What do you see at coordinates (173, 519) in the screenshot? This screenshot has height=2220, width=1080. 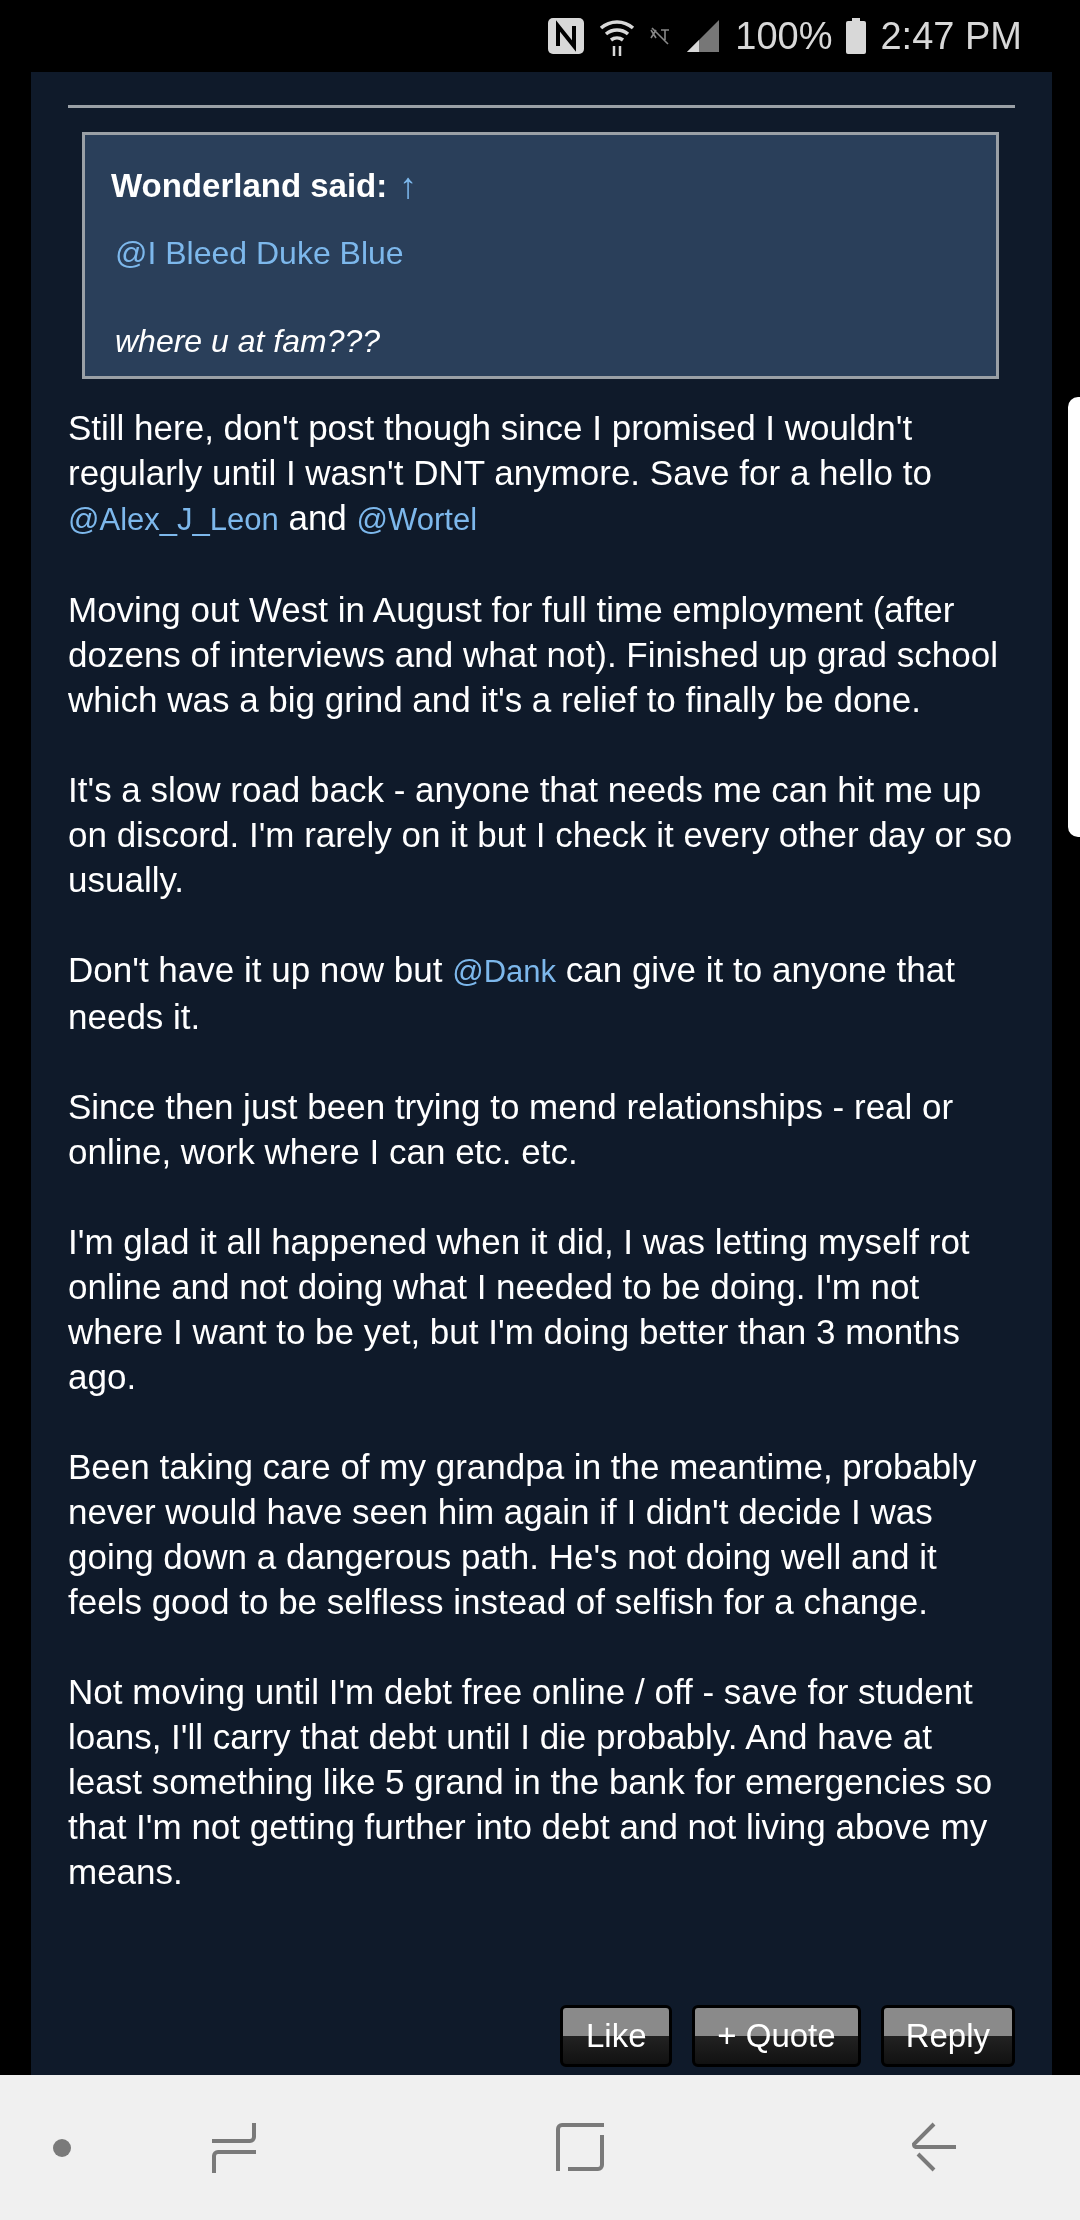 I see `mention-link: @Alex_J_Leon` at bounding box center [173, 519].